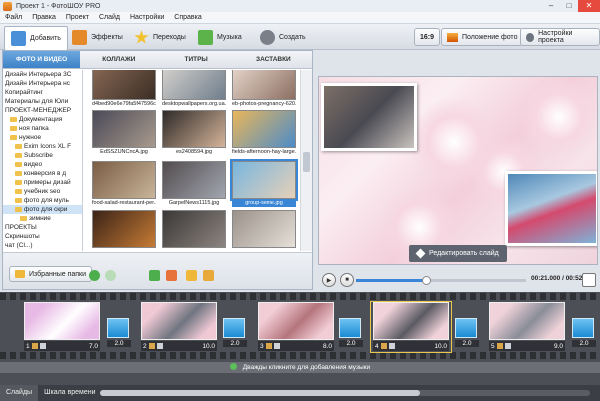  Describe the element at coordinates (441, 280) in the screenshot. I see `playback-slider` at that location.